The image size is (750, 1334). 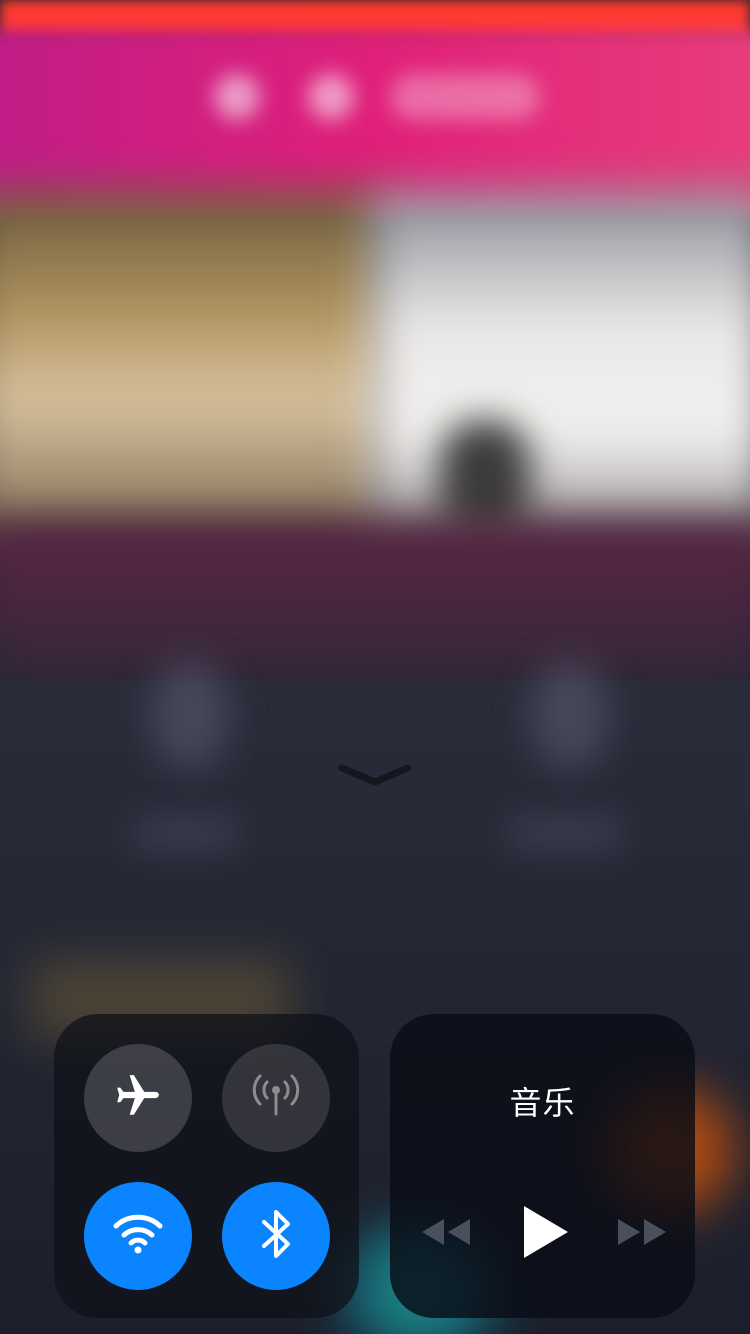 What do you see at coordinates (195, 365) in the screenshot?
I see `background-photo-left` at bounding box center [195, 365].